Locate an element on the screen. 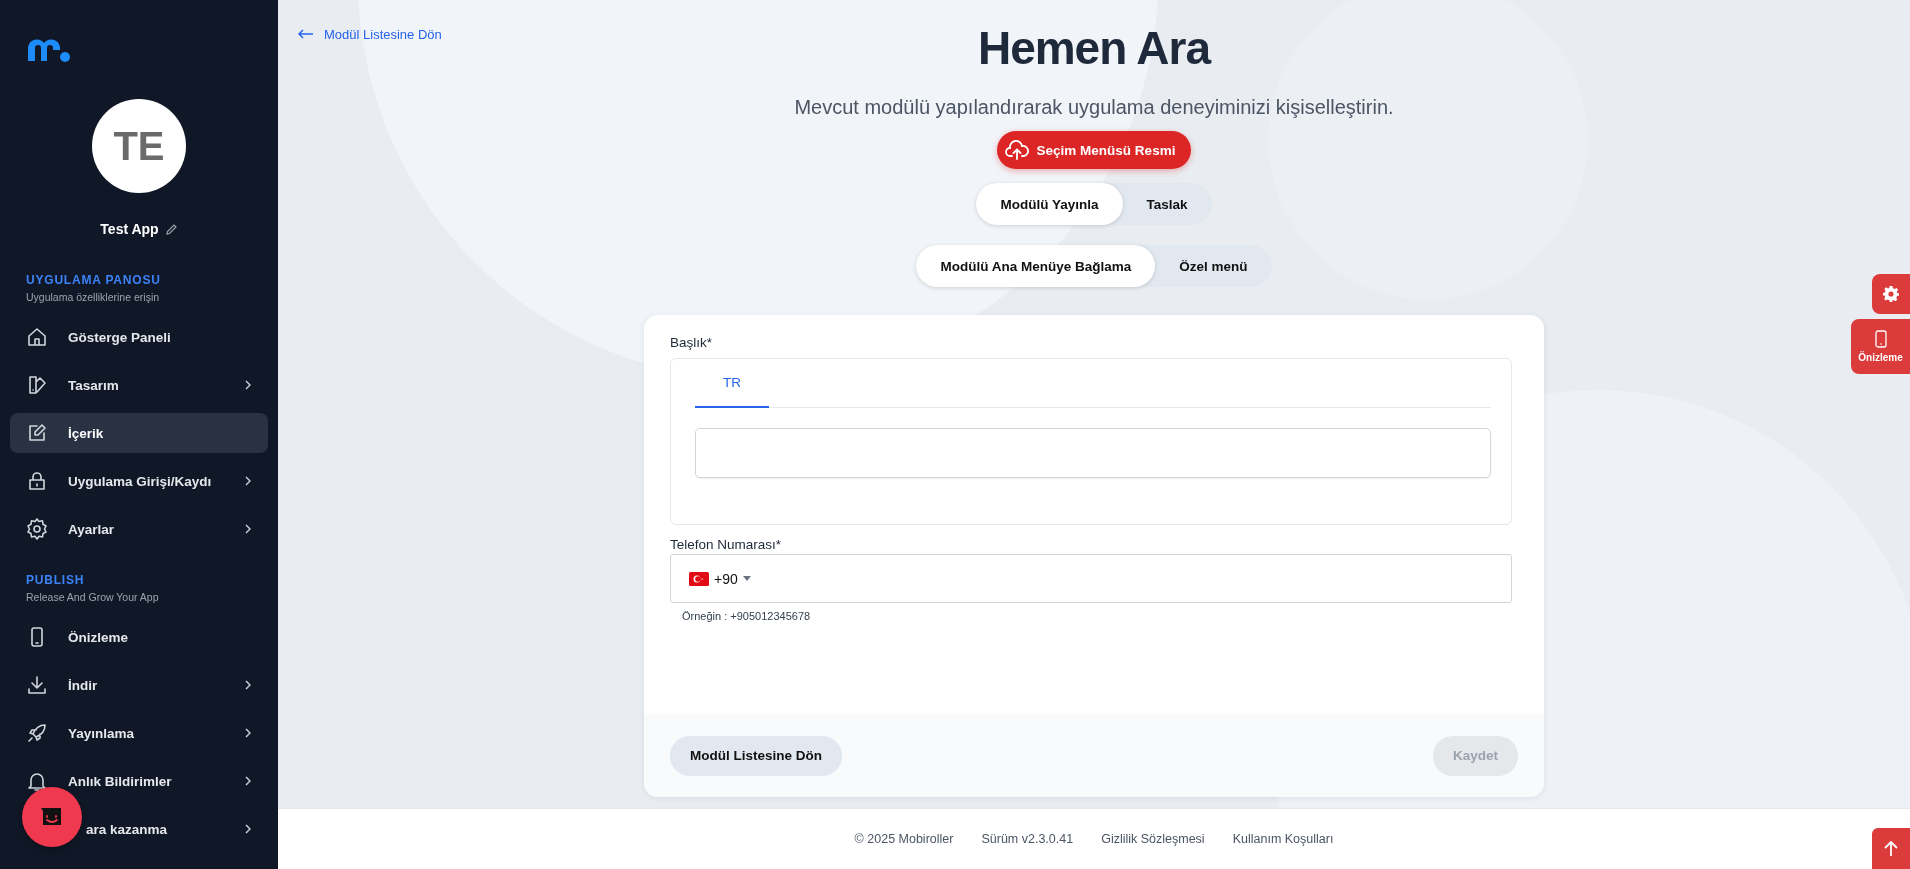 The width and height of the screenshot is (1910, 869). field-label: Telefon Numarası* is located at coordinates (726, 544).